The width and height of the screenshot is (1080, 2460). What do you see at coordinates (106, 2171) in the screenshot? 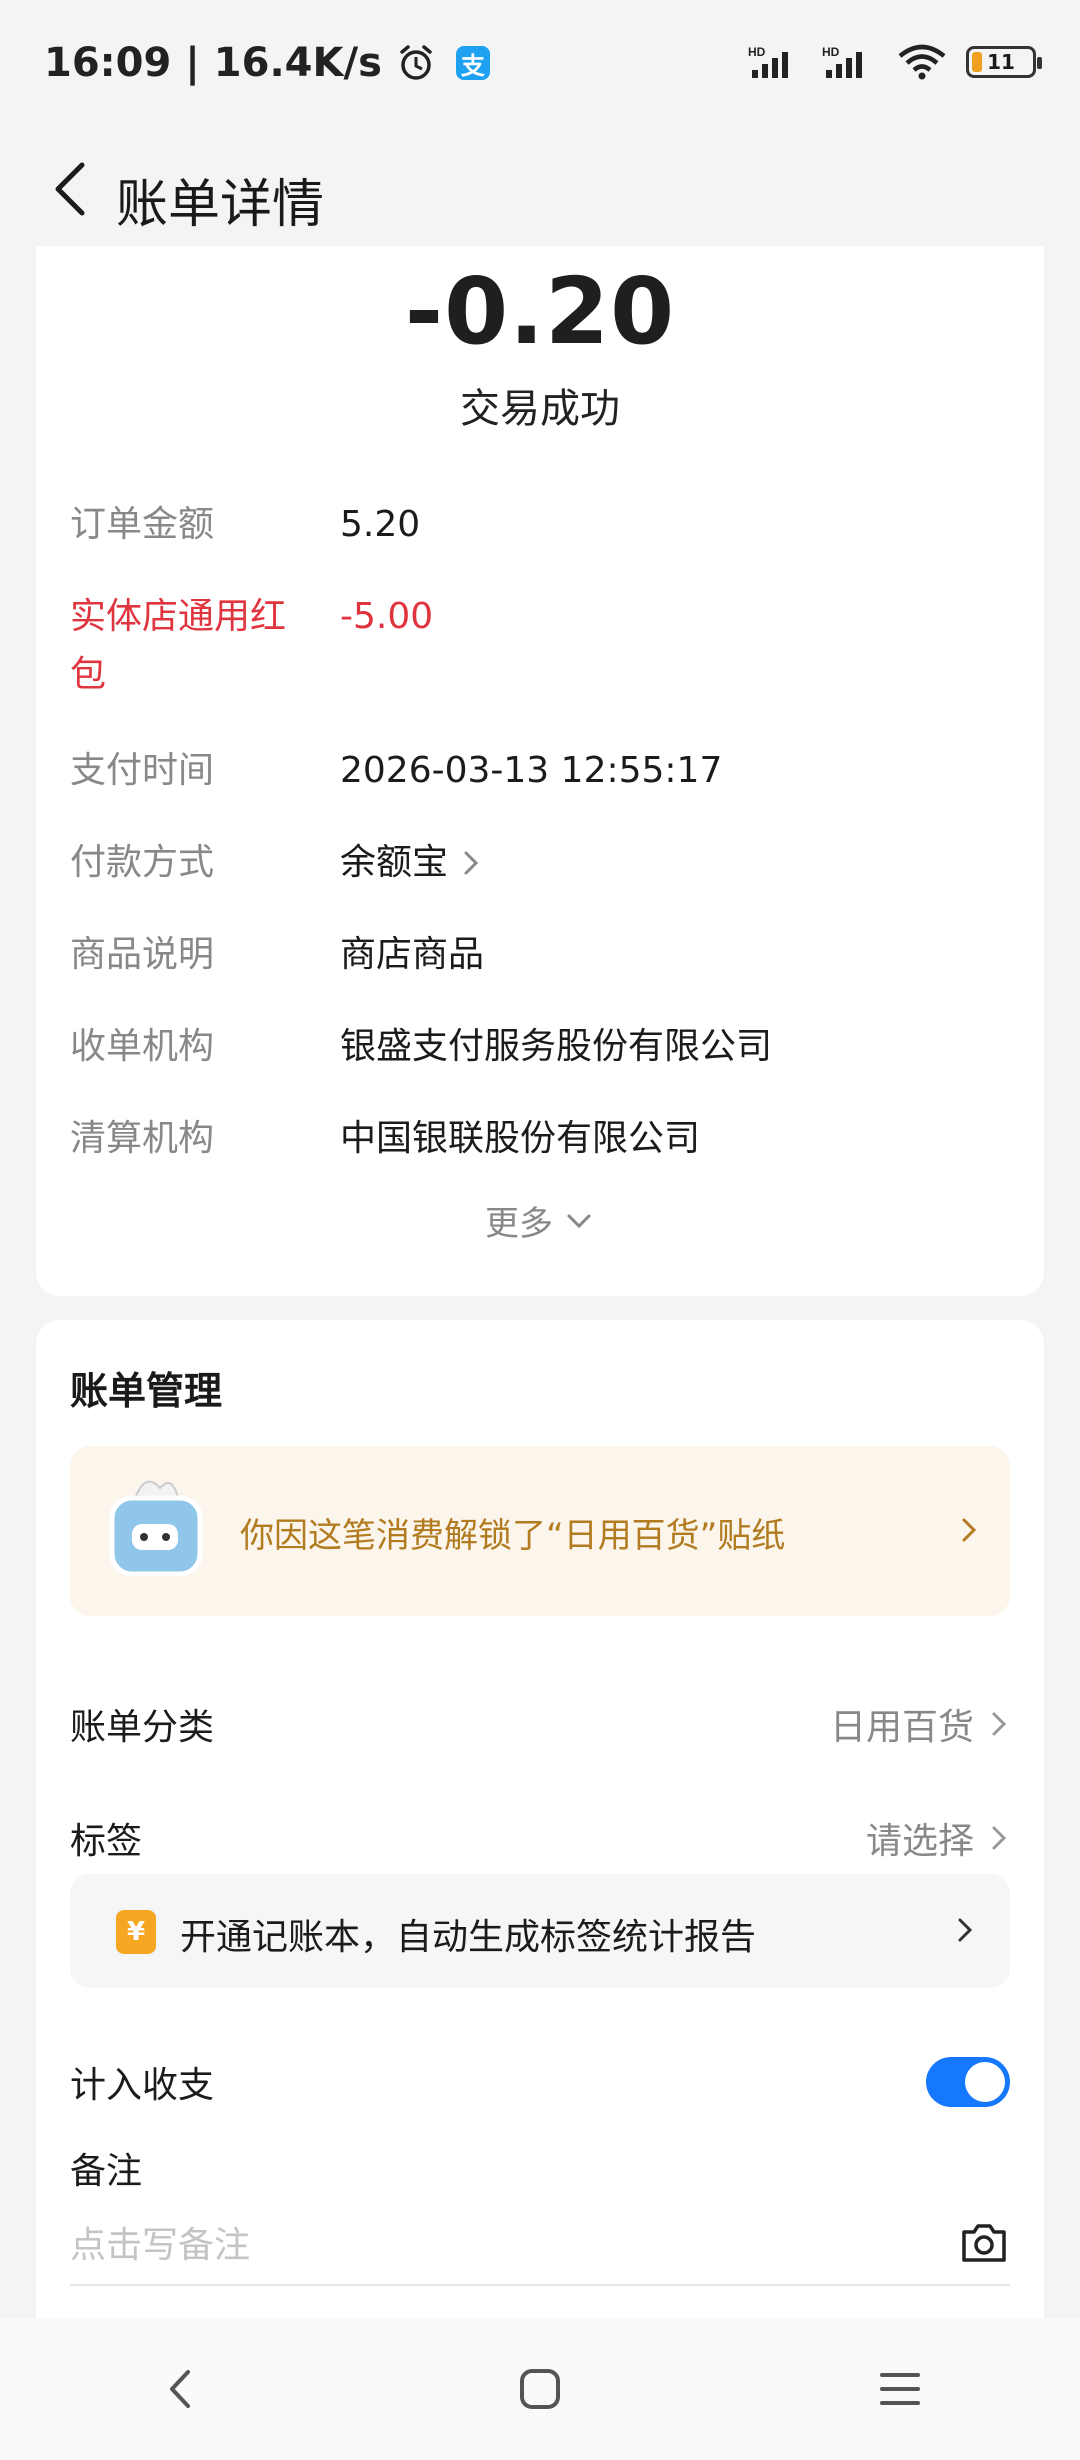
I see `note-label: 备注` at bounding box center [106, 2171].